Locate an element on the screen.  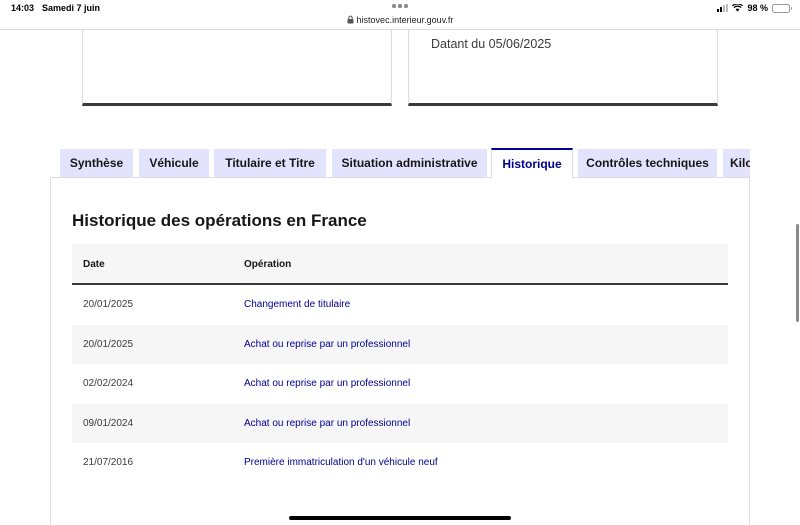
lock-icon is located at coordinates (350, 19).